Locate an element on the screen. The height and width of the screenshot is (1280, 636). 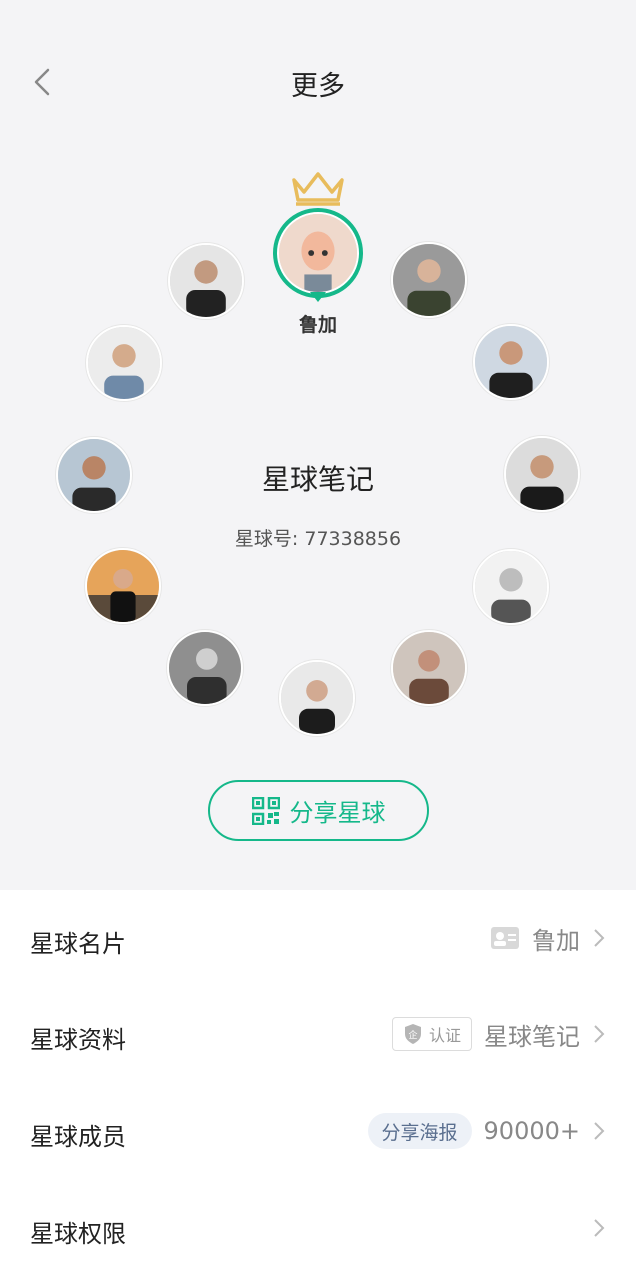
row-planet-profile: 星球资料 企 认证 星球笔记 is located at coordinates (318, 1034).